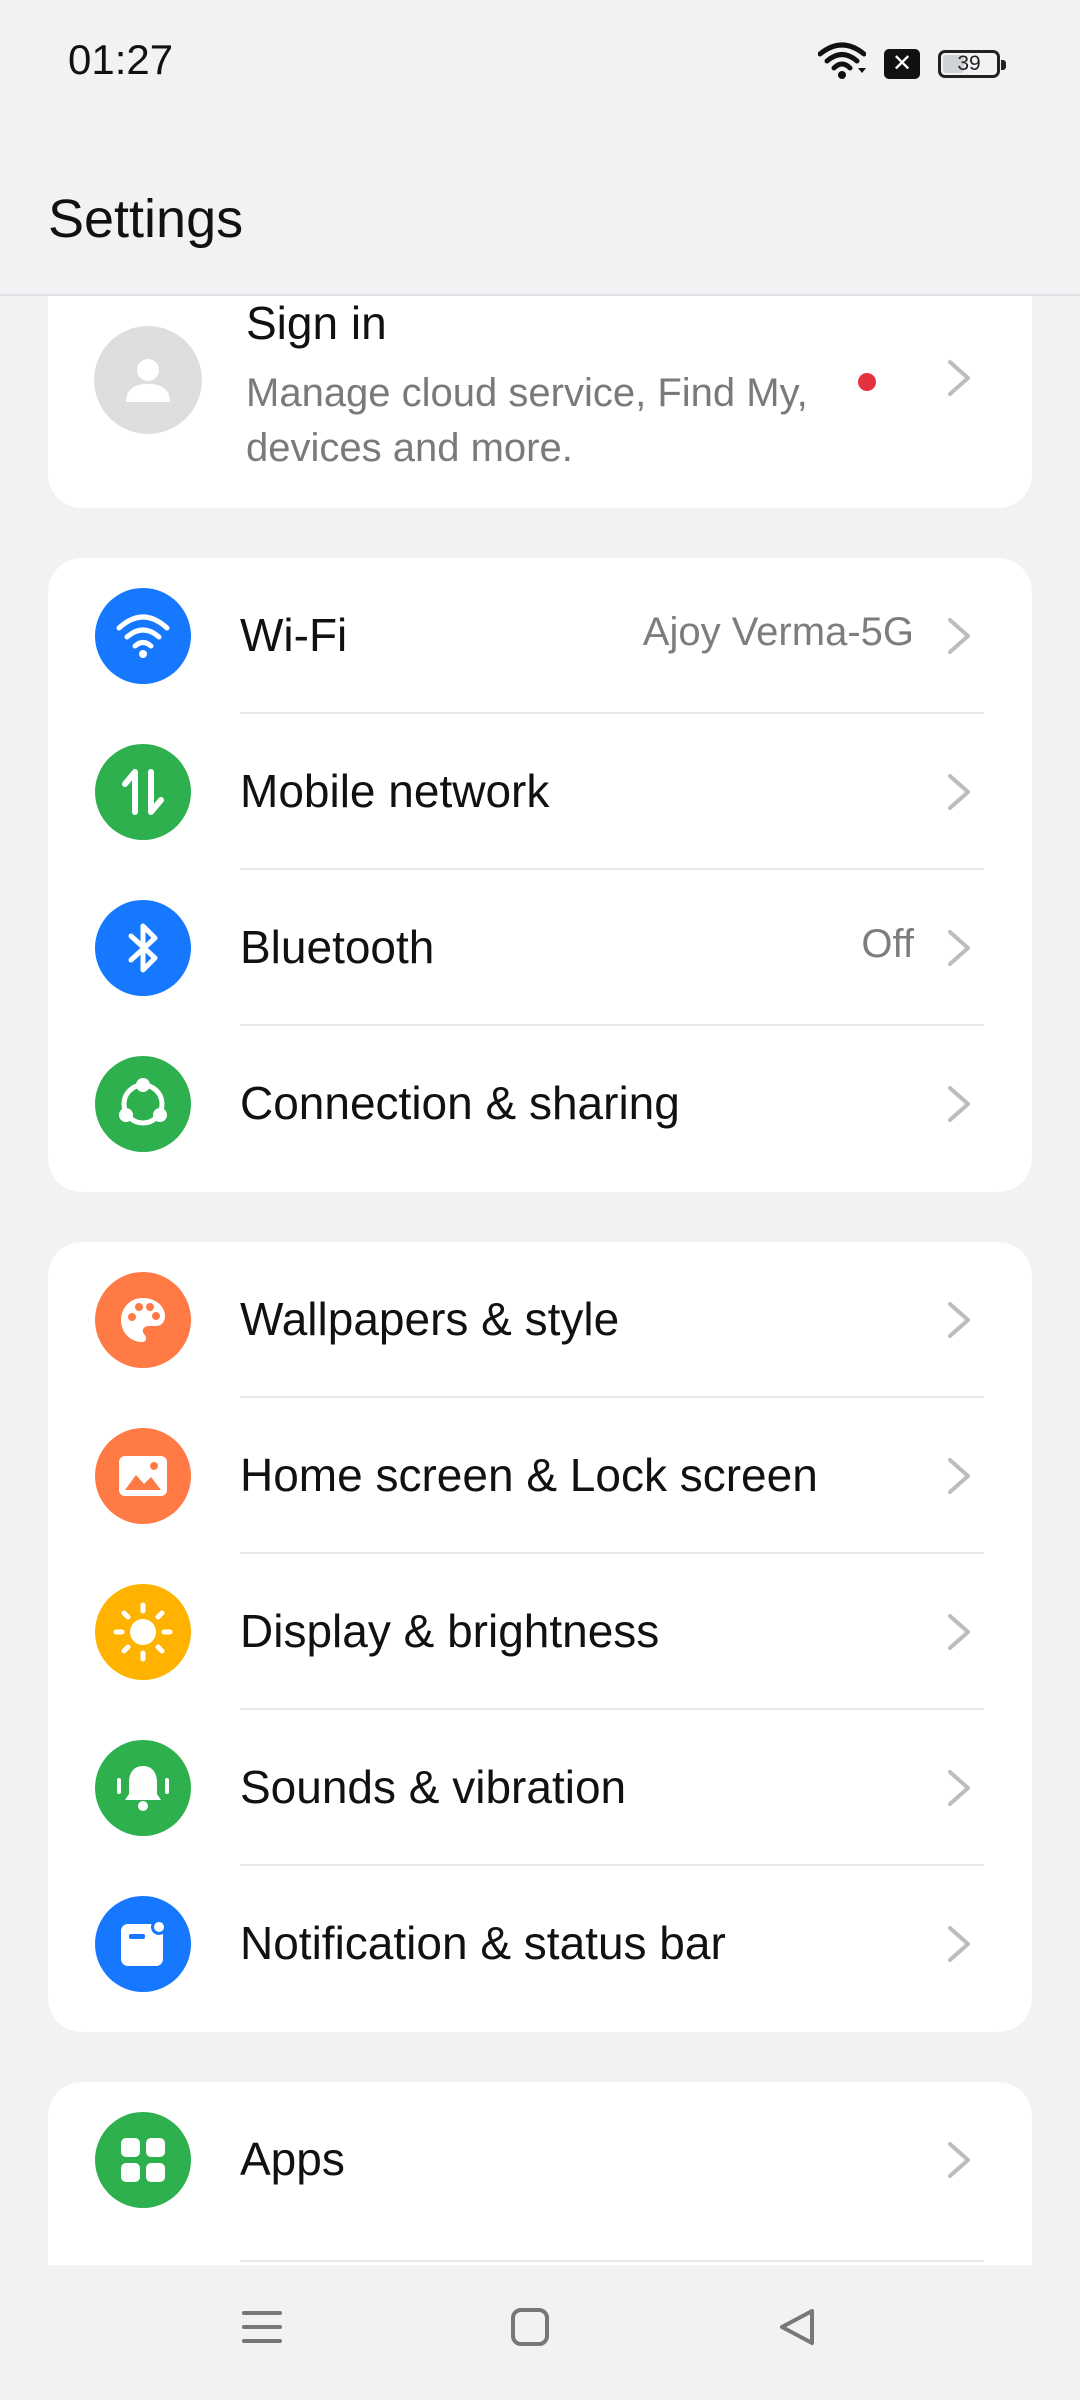 This screenshot has width=1080, height=2400. I want to click on settings-item-label: Apps, so click(292, 2159).